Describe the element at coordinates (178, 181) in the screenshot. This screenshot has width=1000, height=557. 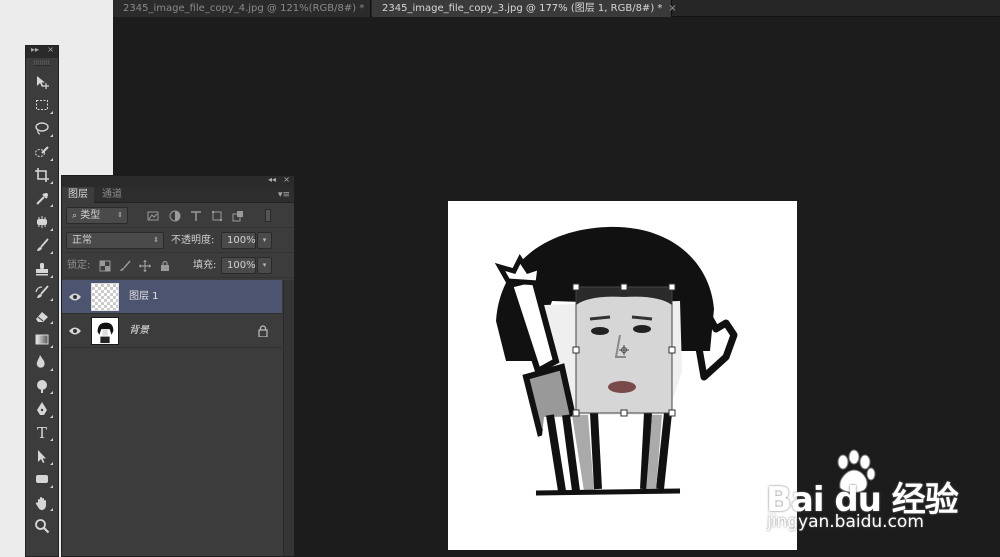
I see `layers-panel-header: ◂◂ ×` at that location.